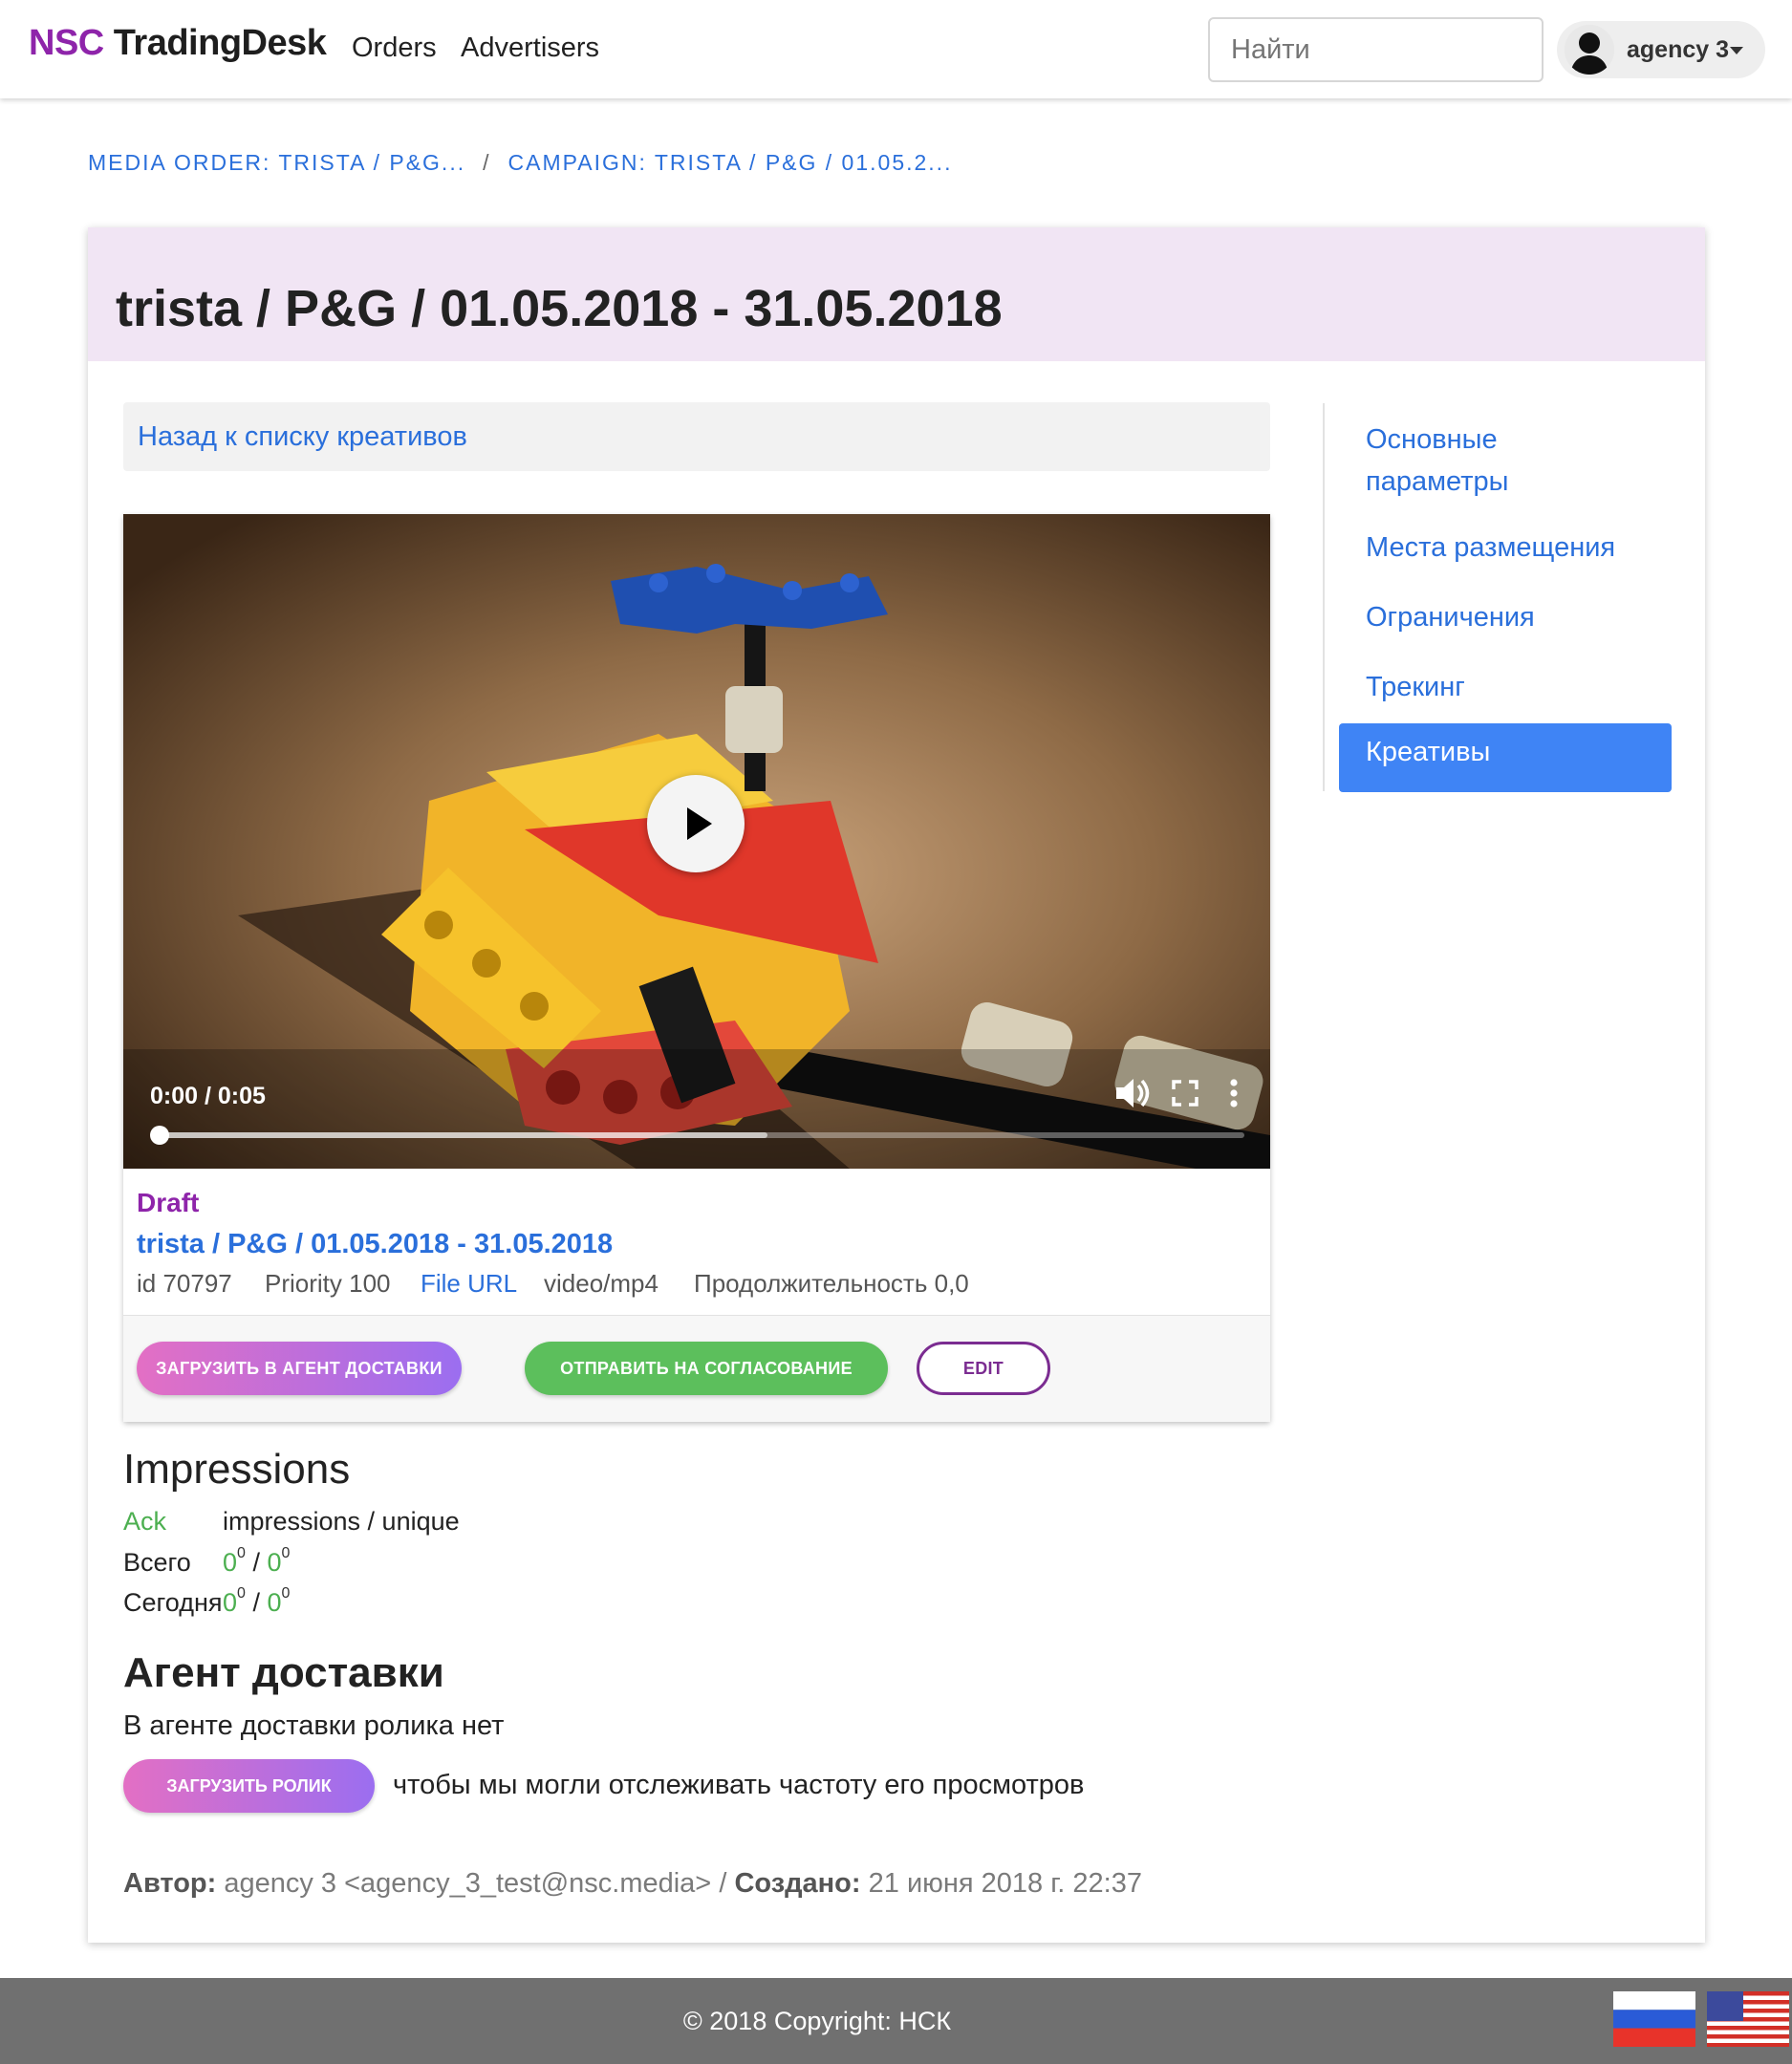  I want to click on total-unique: 0, so click(274, 1563).